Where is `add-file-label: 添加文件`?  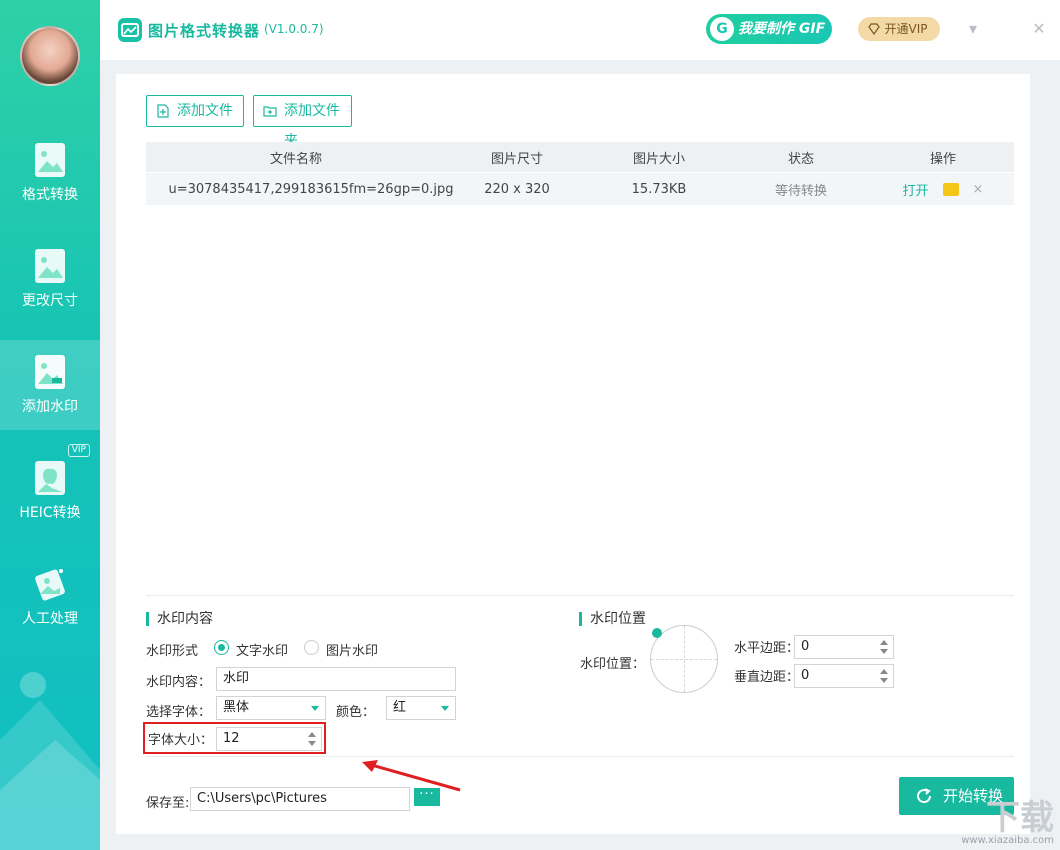 add-file-label: 添加文件 is located at coordinates (205, 111).